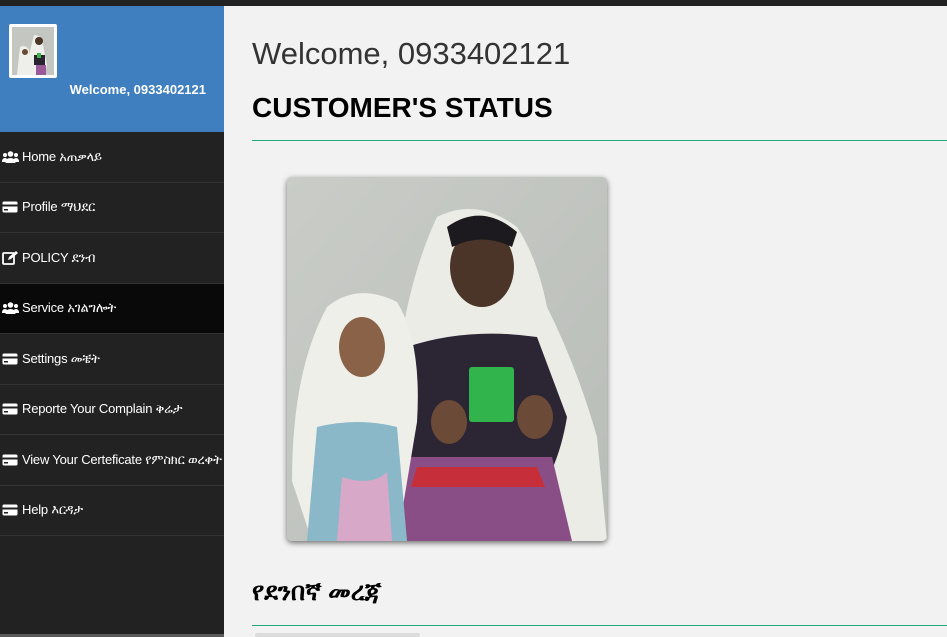  I want to click on sidebar-item-label: Service አገልግሎት, so click(69, 308).